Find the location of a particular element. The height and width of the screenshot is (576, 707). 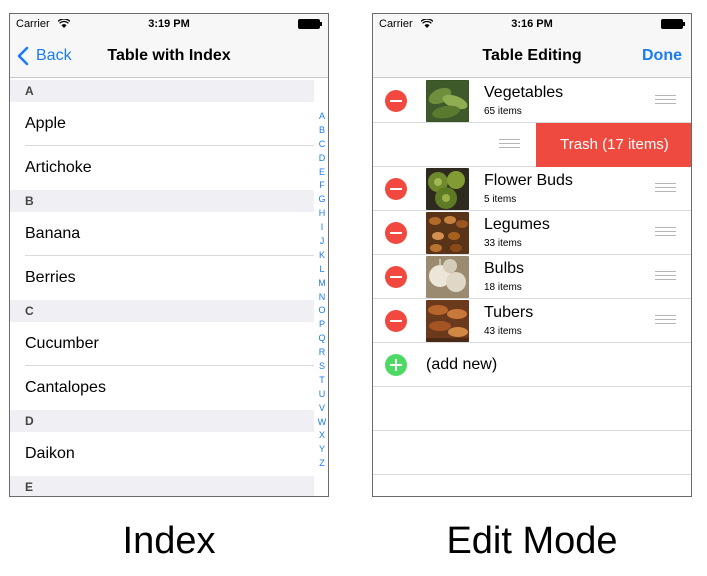

status-bar: Carrier 3:19 PM is located at coordinates (169, 24).